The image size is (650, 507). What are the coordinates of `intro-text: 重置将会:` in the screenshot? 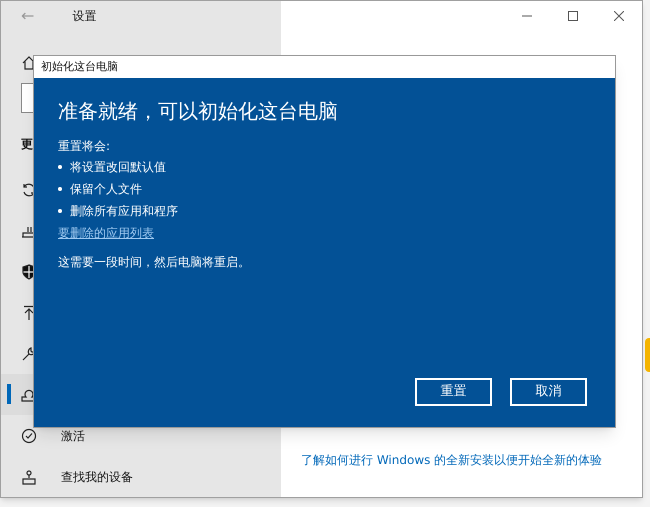 It's located at (84, 146).